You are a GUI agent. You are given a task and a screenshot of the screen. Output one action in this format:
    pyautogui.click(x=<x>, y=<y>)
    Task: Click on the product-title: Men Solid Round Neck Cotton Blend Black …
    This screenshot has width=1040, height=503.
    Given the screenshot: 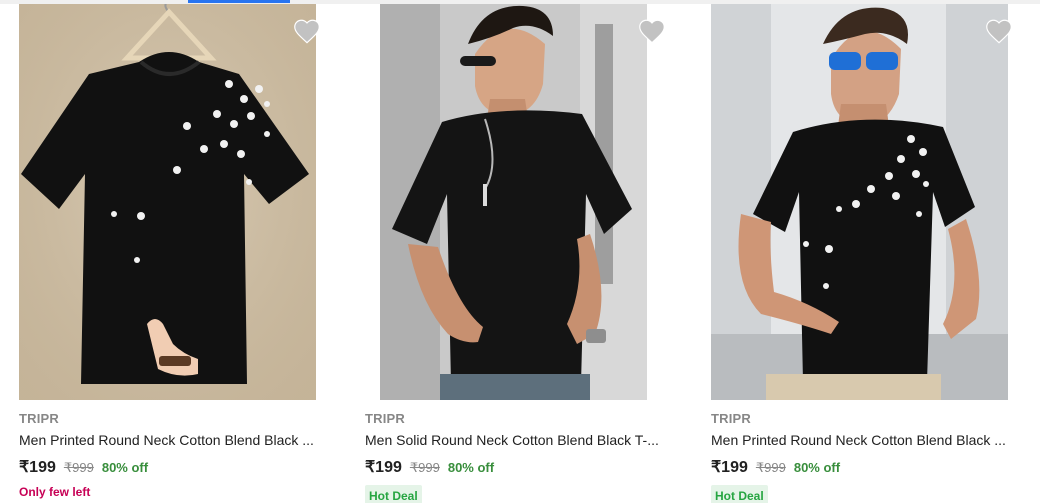 What is the action you would take?
    pyautogui.click(x=515, y=440)
    